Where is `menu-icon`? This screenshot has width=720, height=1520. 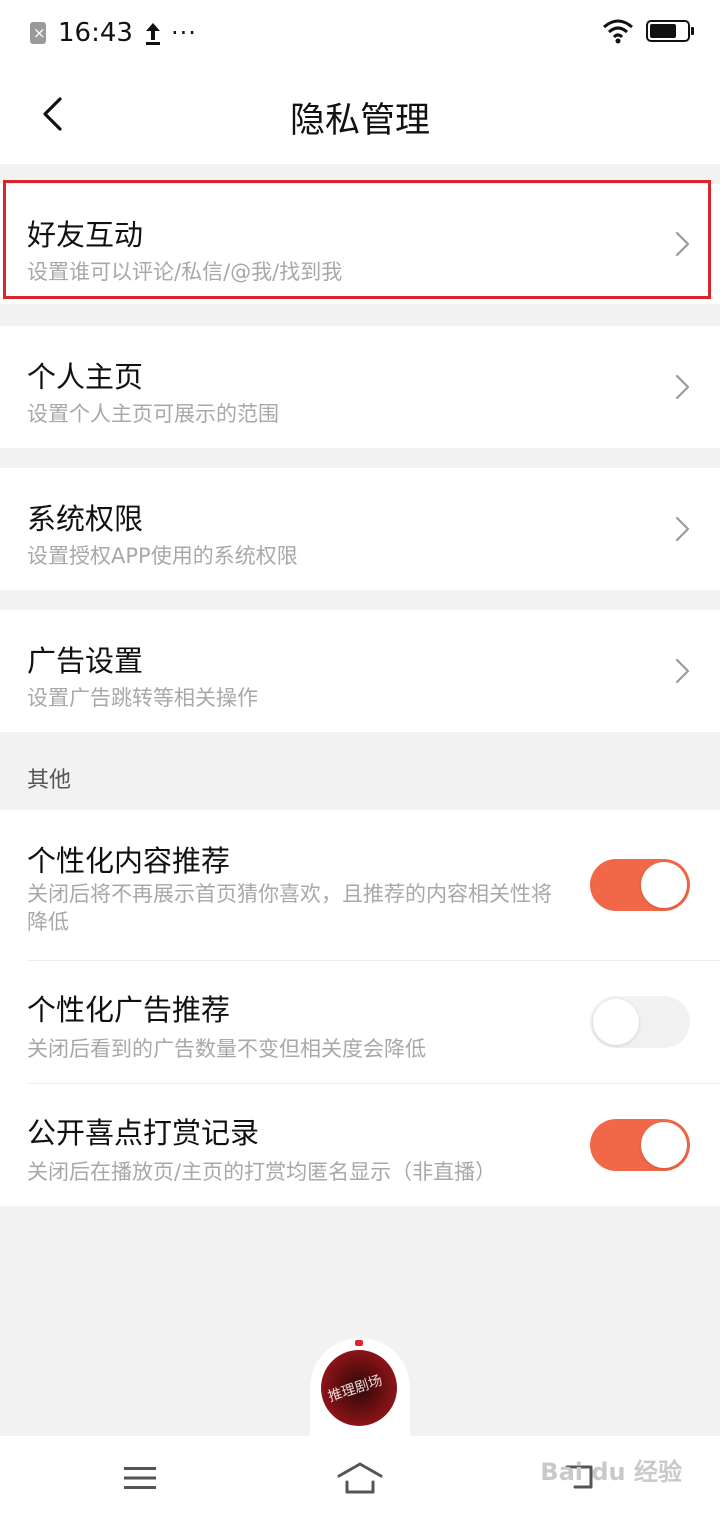
menu-icon is located at coordinates (140, 1478).